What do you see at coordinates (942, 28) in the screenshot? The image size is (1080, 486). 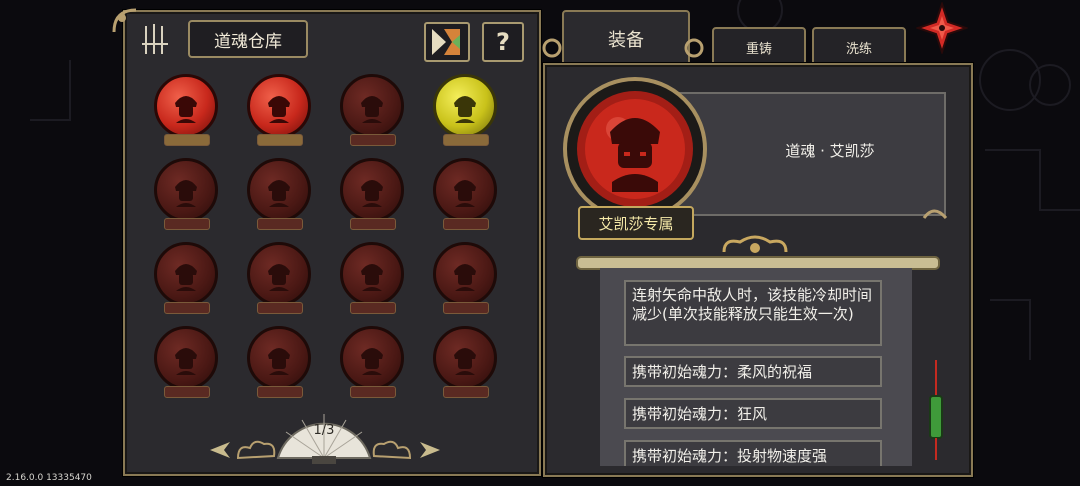 I see `close-shuriken-icon` at bounding box center [942, 28].